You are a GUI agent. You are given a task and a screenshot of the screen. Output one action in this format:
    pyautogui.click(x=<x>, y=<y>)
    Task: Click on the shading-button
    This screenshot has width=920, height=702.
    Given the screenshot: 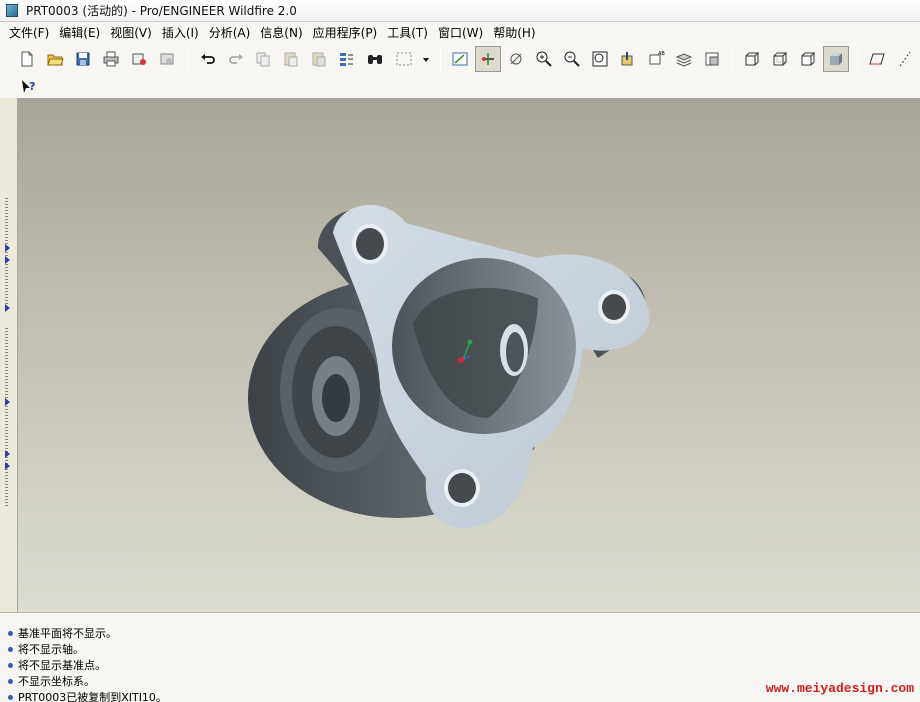 What is the action you would take?
    pyautogui.click(x=836, y=59)
    